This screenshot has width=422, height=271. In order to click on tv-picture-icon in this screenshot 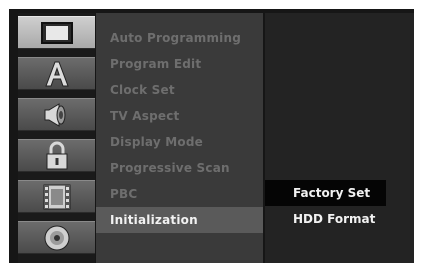, I will do `click(57, 33)`.